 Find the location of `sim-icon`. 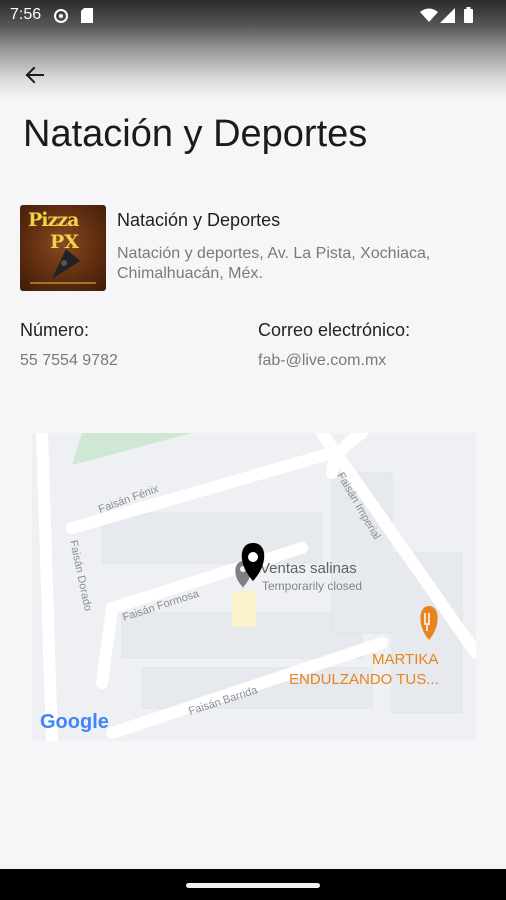

sim-icon is located at coordinates (87, 17).